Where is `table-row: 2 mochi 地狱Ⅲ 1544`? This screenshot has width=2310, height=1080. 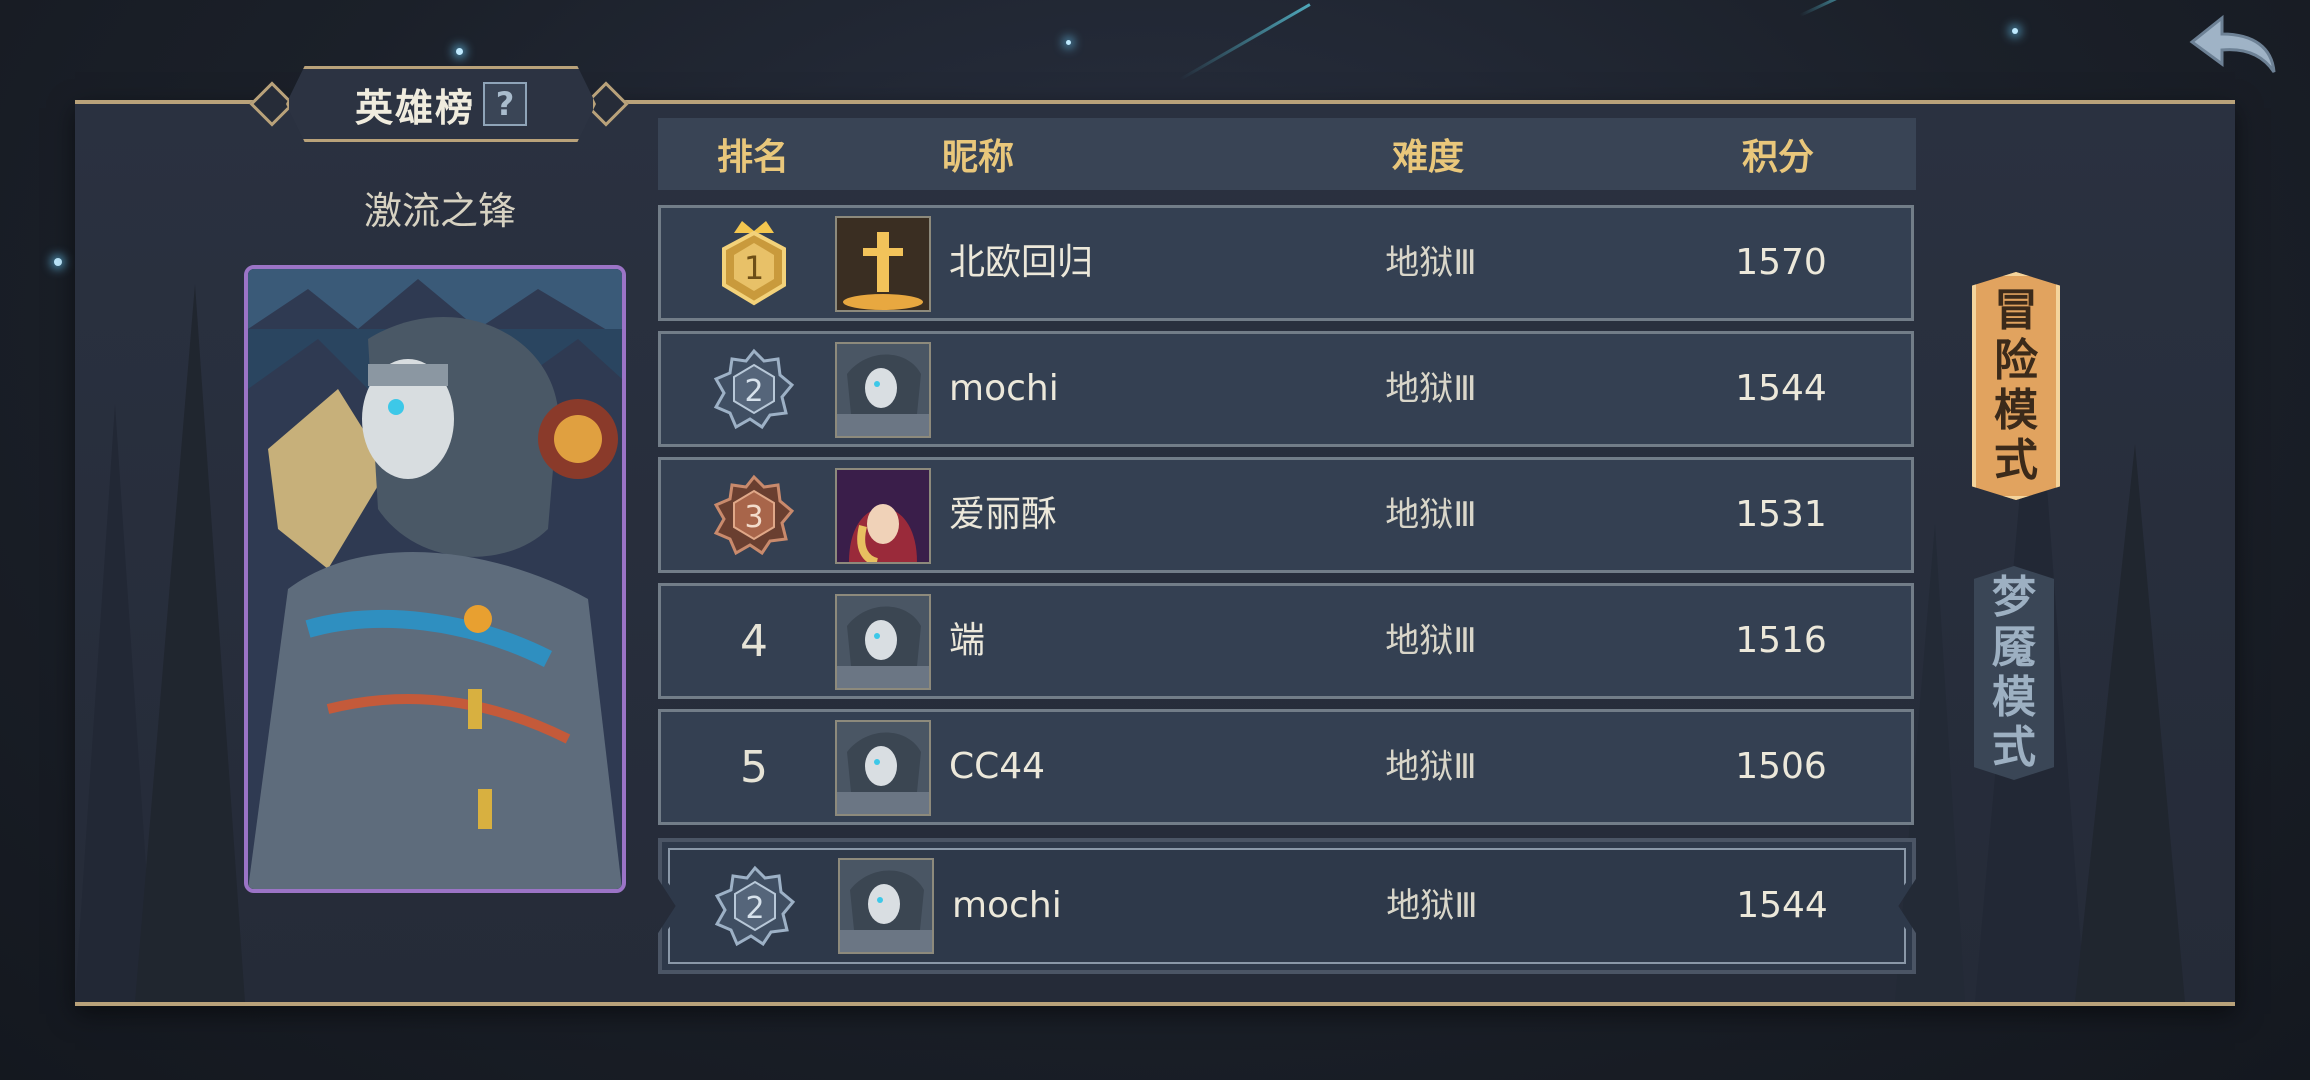
table-row: 2 mochi 地狱Ⅲ 1544 is located at coordinates (1286, 389).